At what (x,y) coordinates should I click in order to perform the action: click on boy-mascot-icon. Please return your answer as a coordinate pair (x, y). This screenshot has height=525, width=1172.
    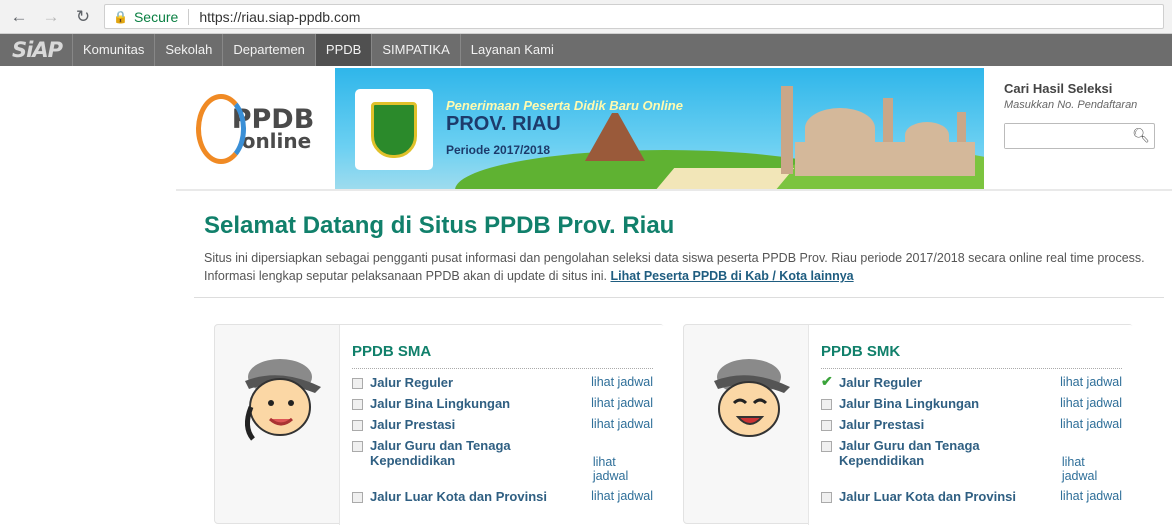
    Looking at the image, I should click on (752, 398).